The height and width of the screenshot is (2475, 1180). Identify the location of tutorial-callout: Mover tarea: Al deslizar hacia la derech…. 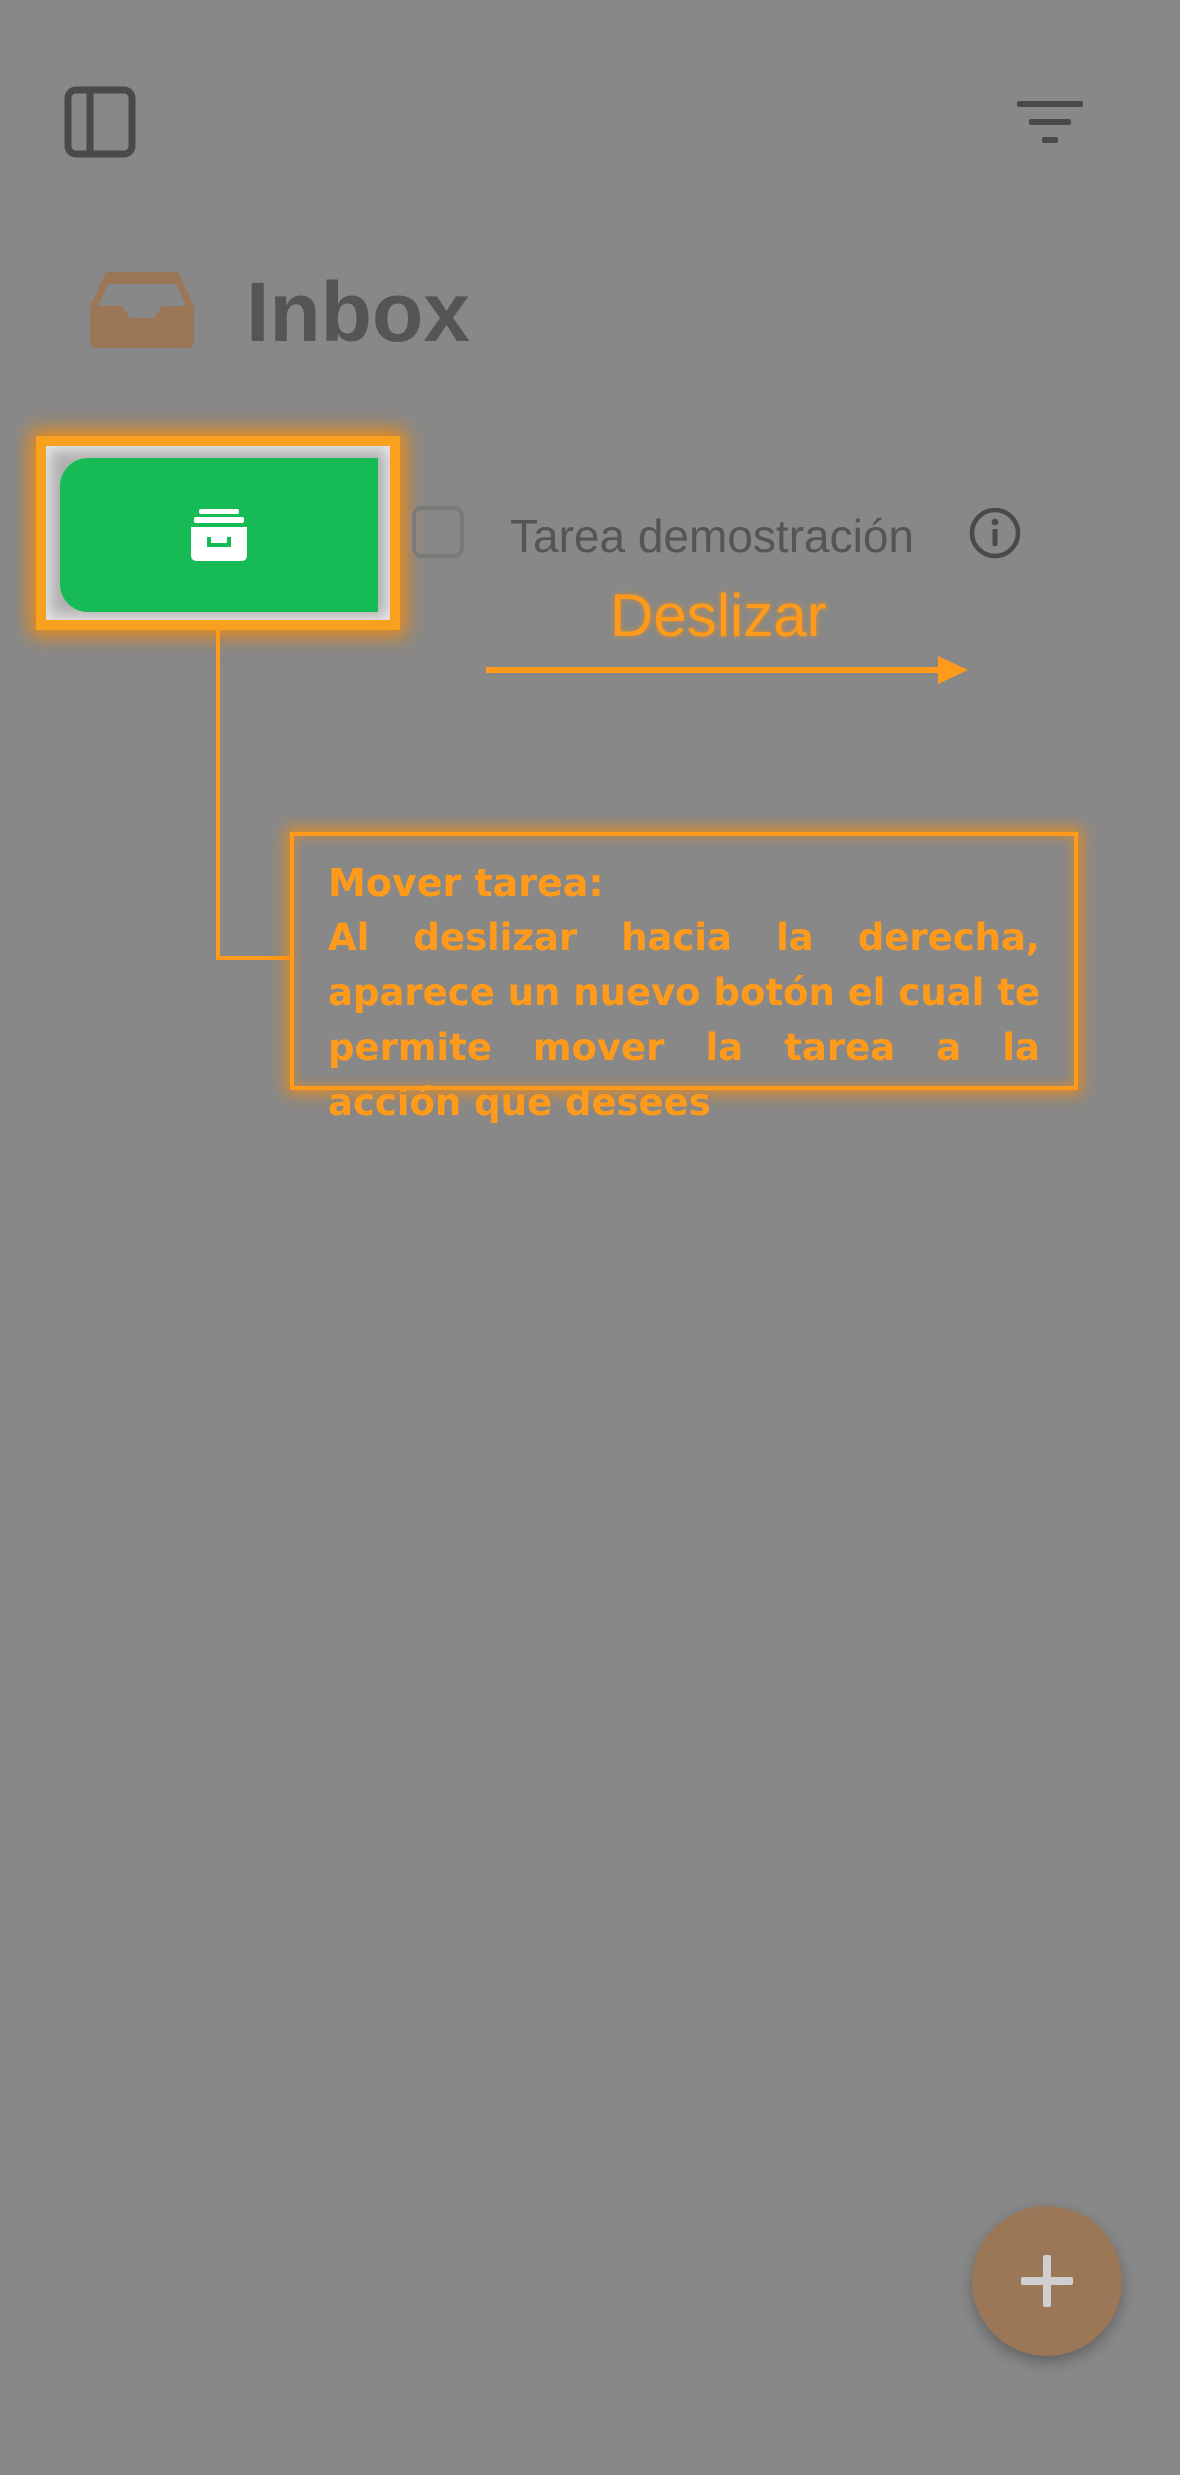
(684, 978).